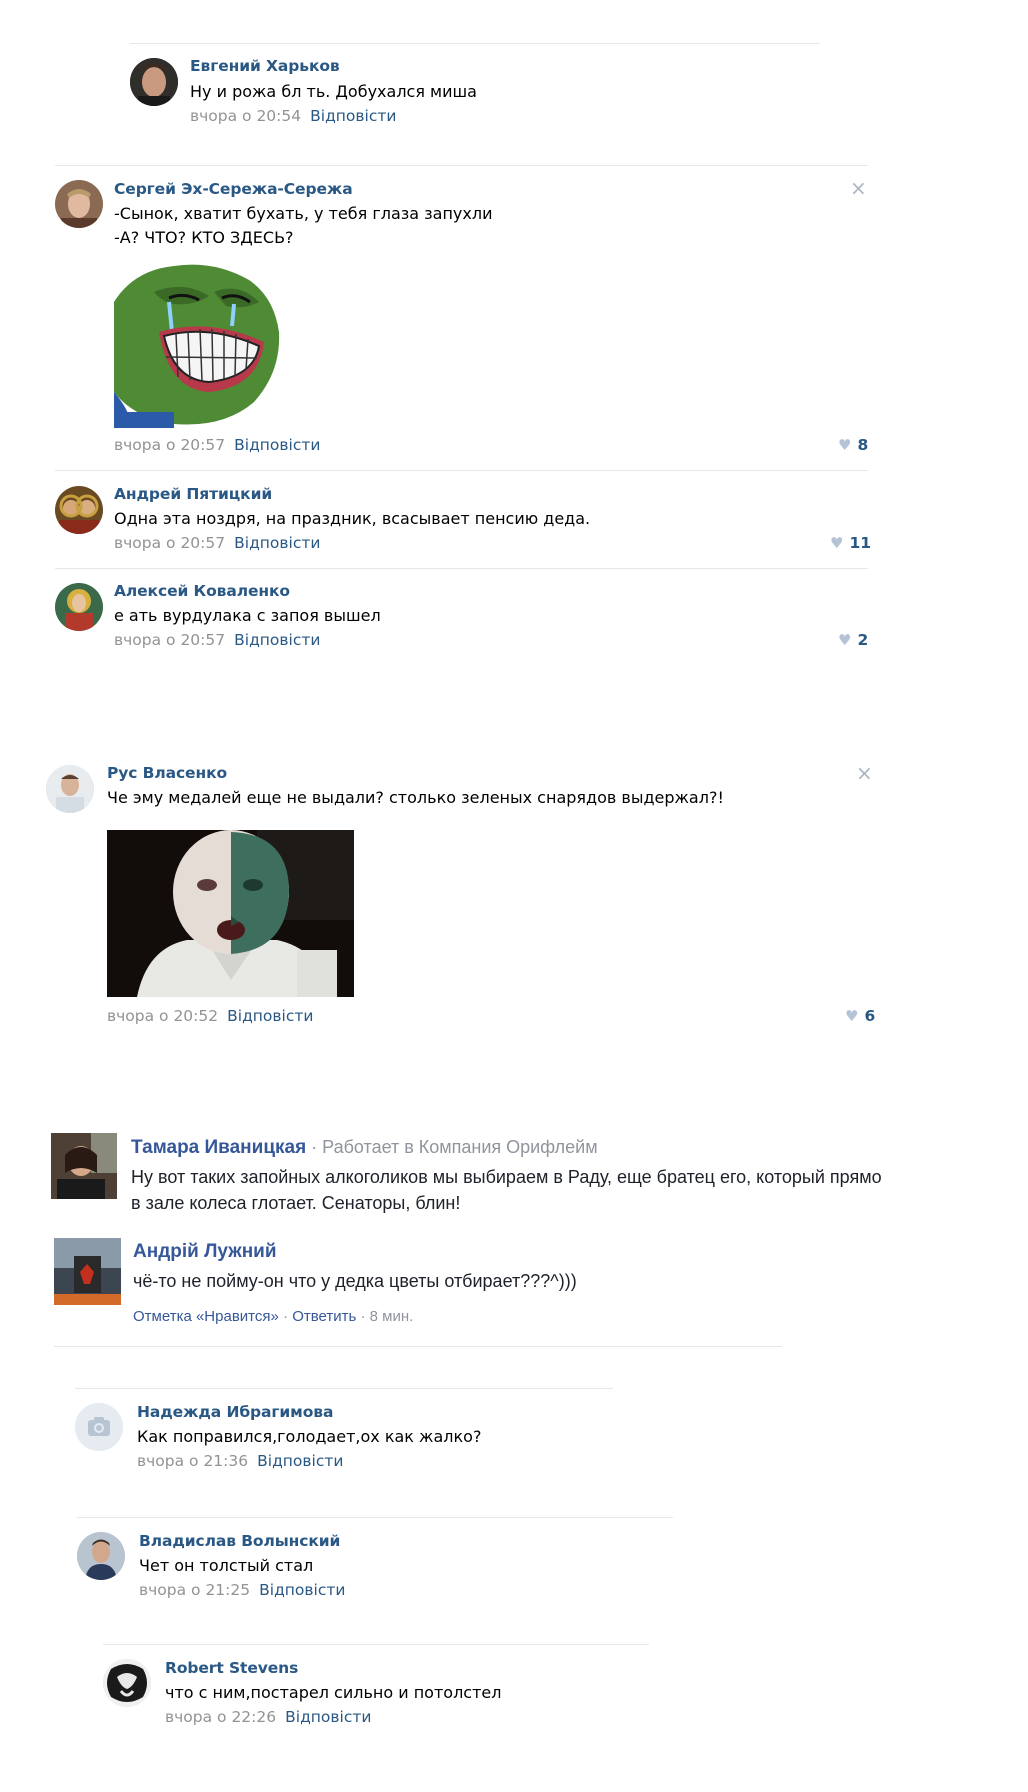  What do you see at coordinates (870, 1016) in the screenshot?
I see `like-count: 6` at bounding box center [870, 1016].